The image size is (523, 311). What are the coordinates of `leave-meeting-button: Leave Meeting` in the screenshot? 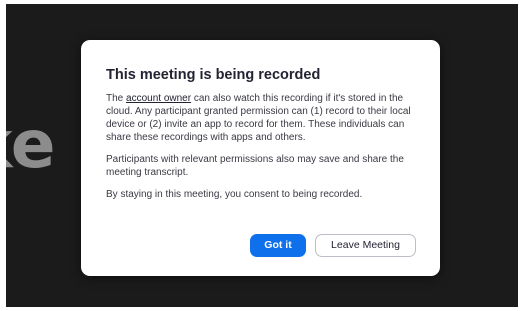 It's located at (365, 245).